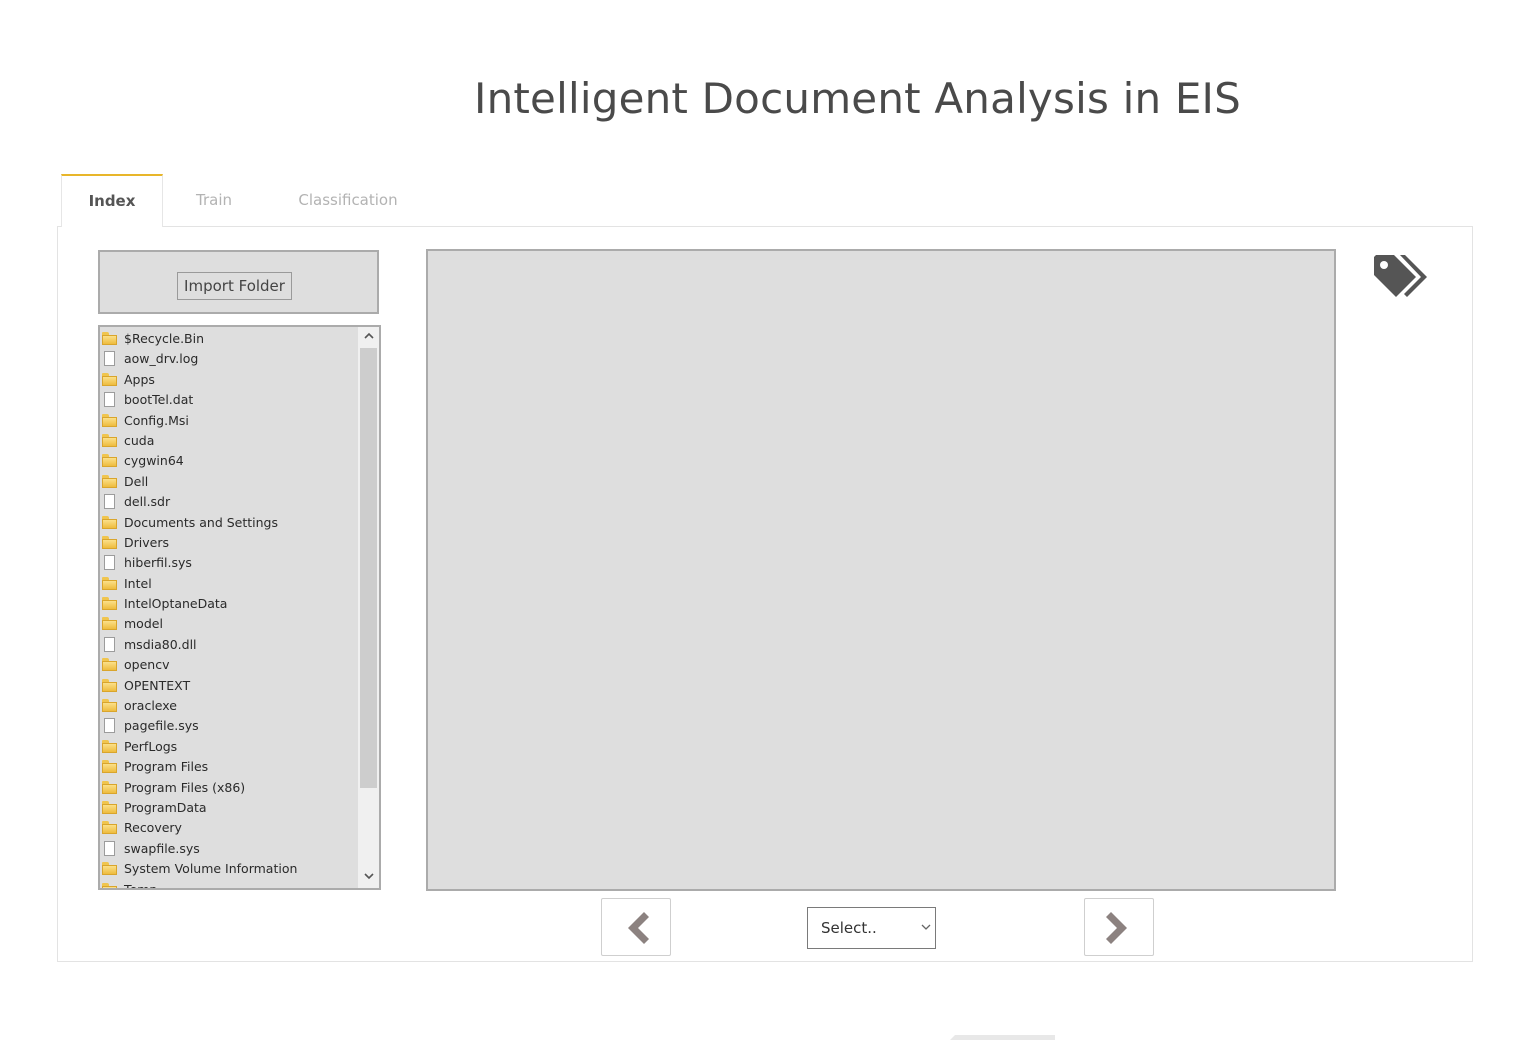  I want to click on tree-folder-item: $Recycle.Bin, so click(228, 339).